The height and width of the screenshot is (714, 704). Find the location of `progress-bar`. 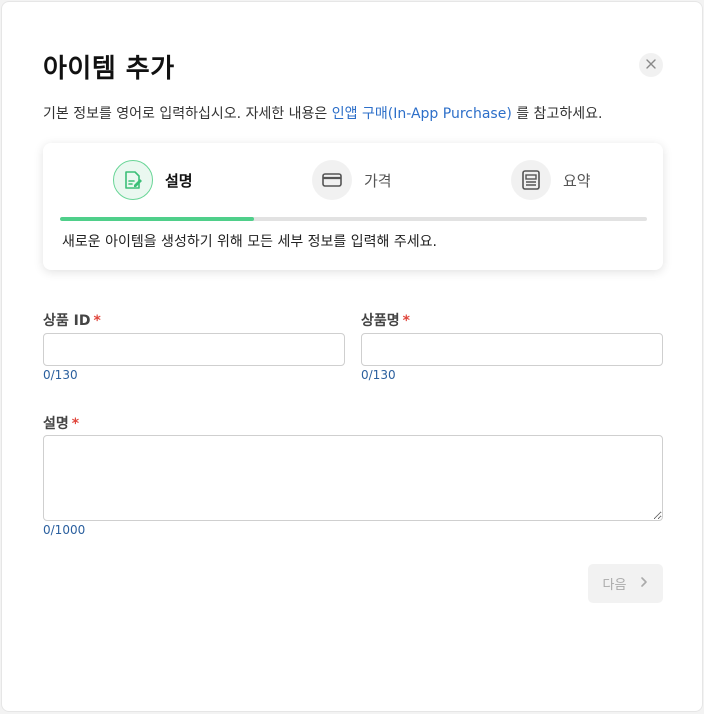

progress-bar is located at coordinates (353, 219).